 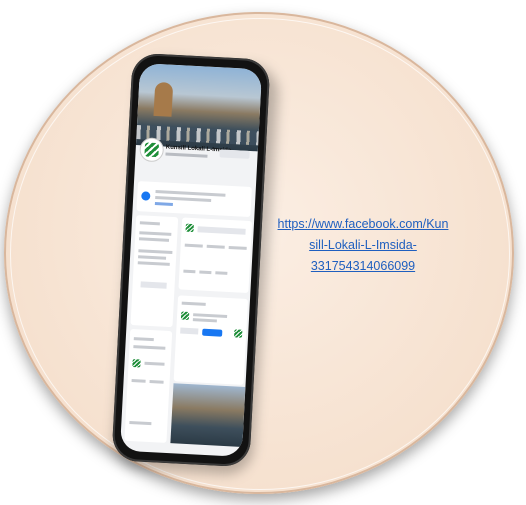 What do you see at coordinates (146, 196) in the screenshot?
I see `messenger-icon` at bounding box center [146, 196].